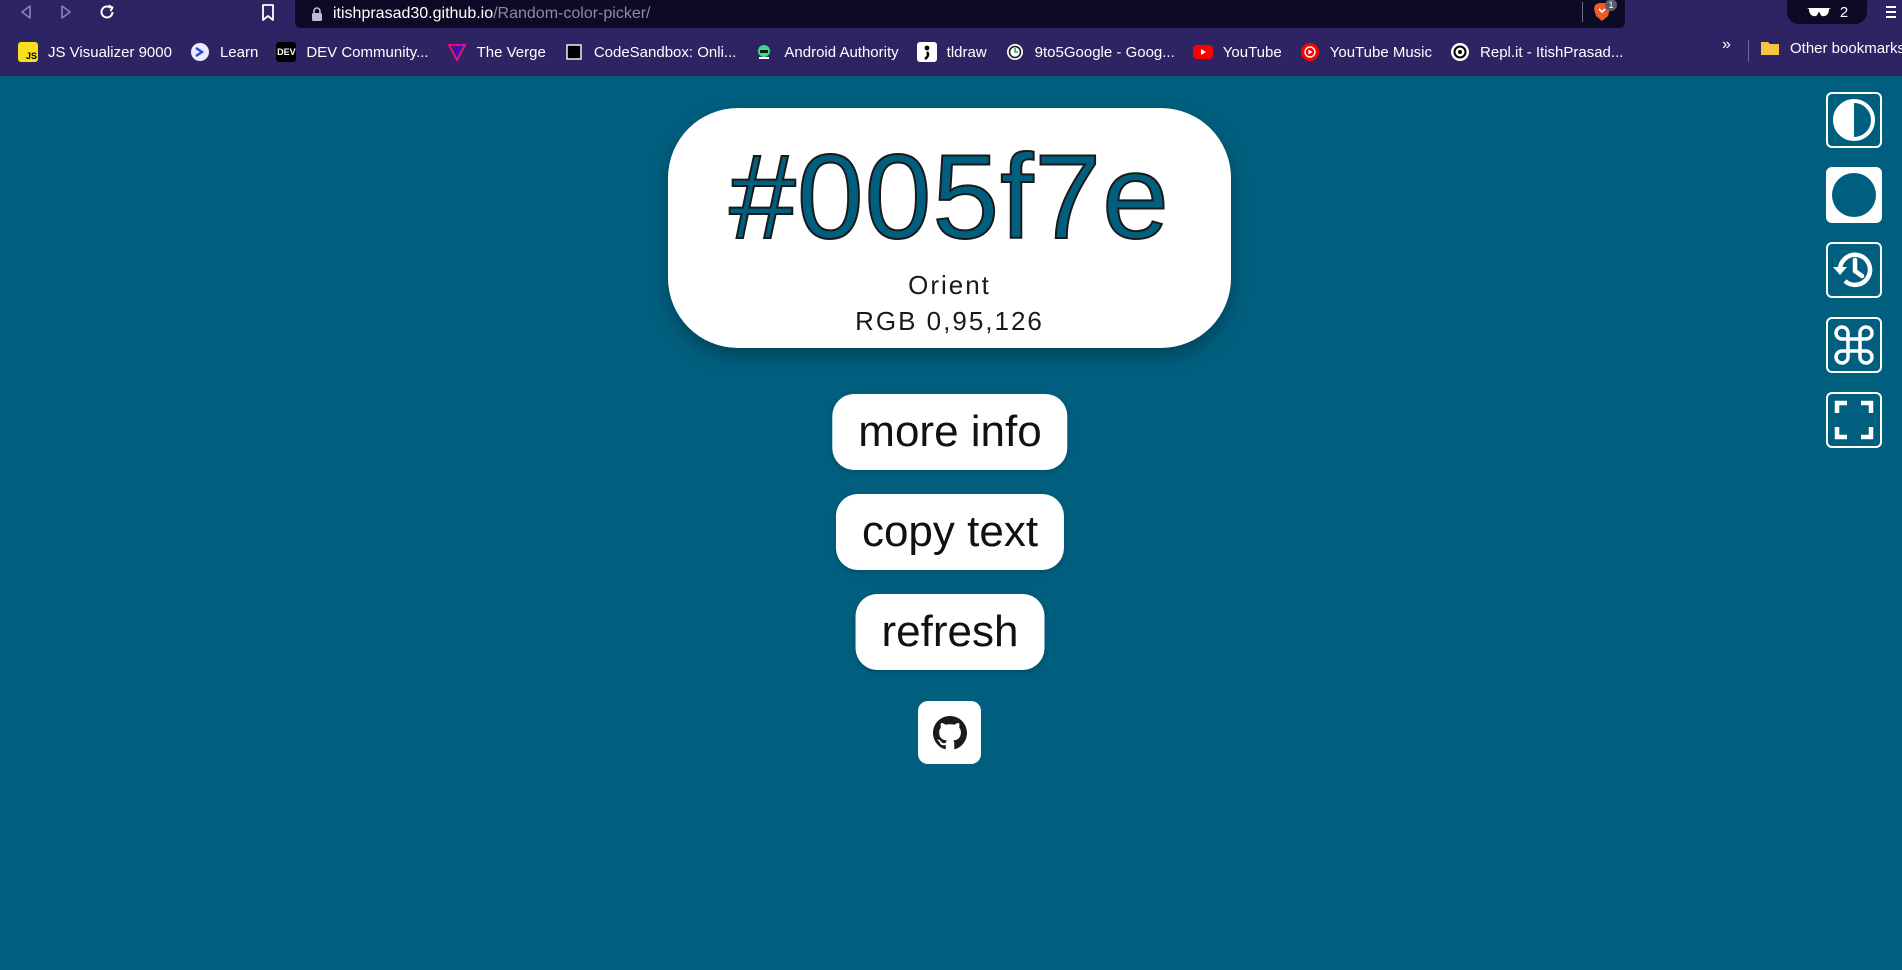 This screenshot has height=970, width=1902. I want to click on incognito-indicator: 2, so click(1827, 12).